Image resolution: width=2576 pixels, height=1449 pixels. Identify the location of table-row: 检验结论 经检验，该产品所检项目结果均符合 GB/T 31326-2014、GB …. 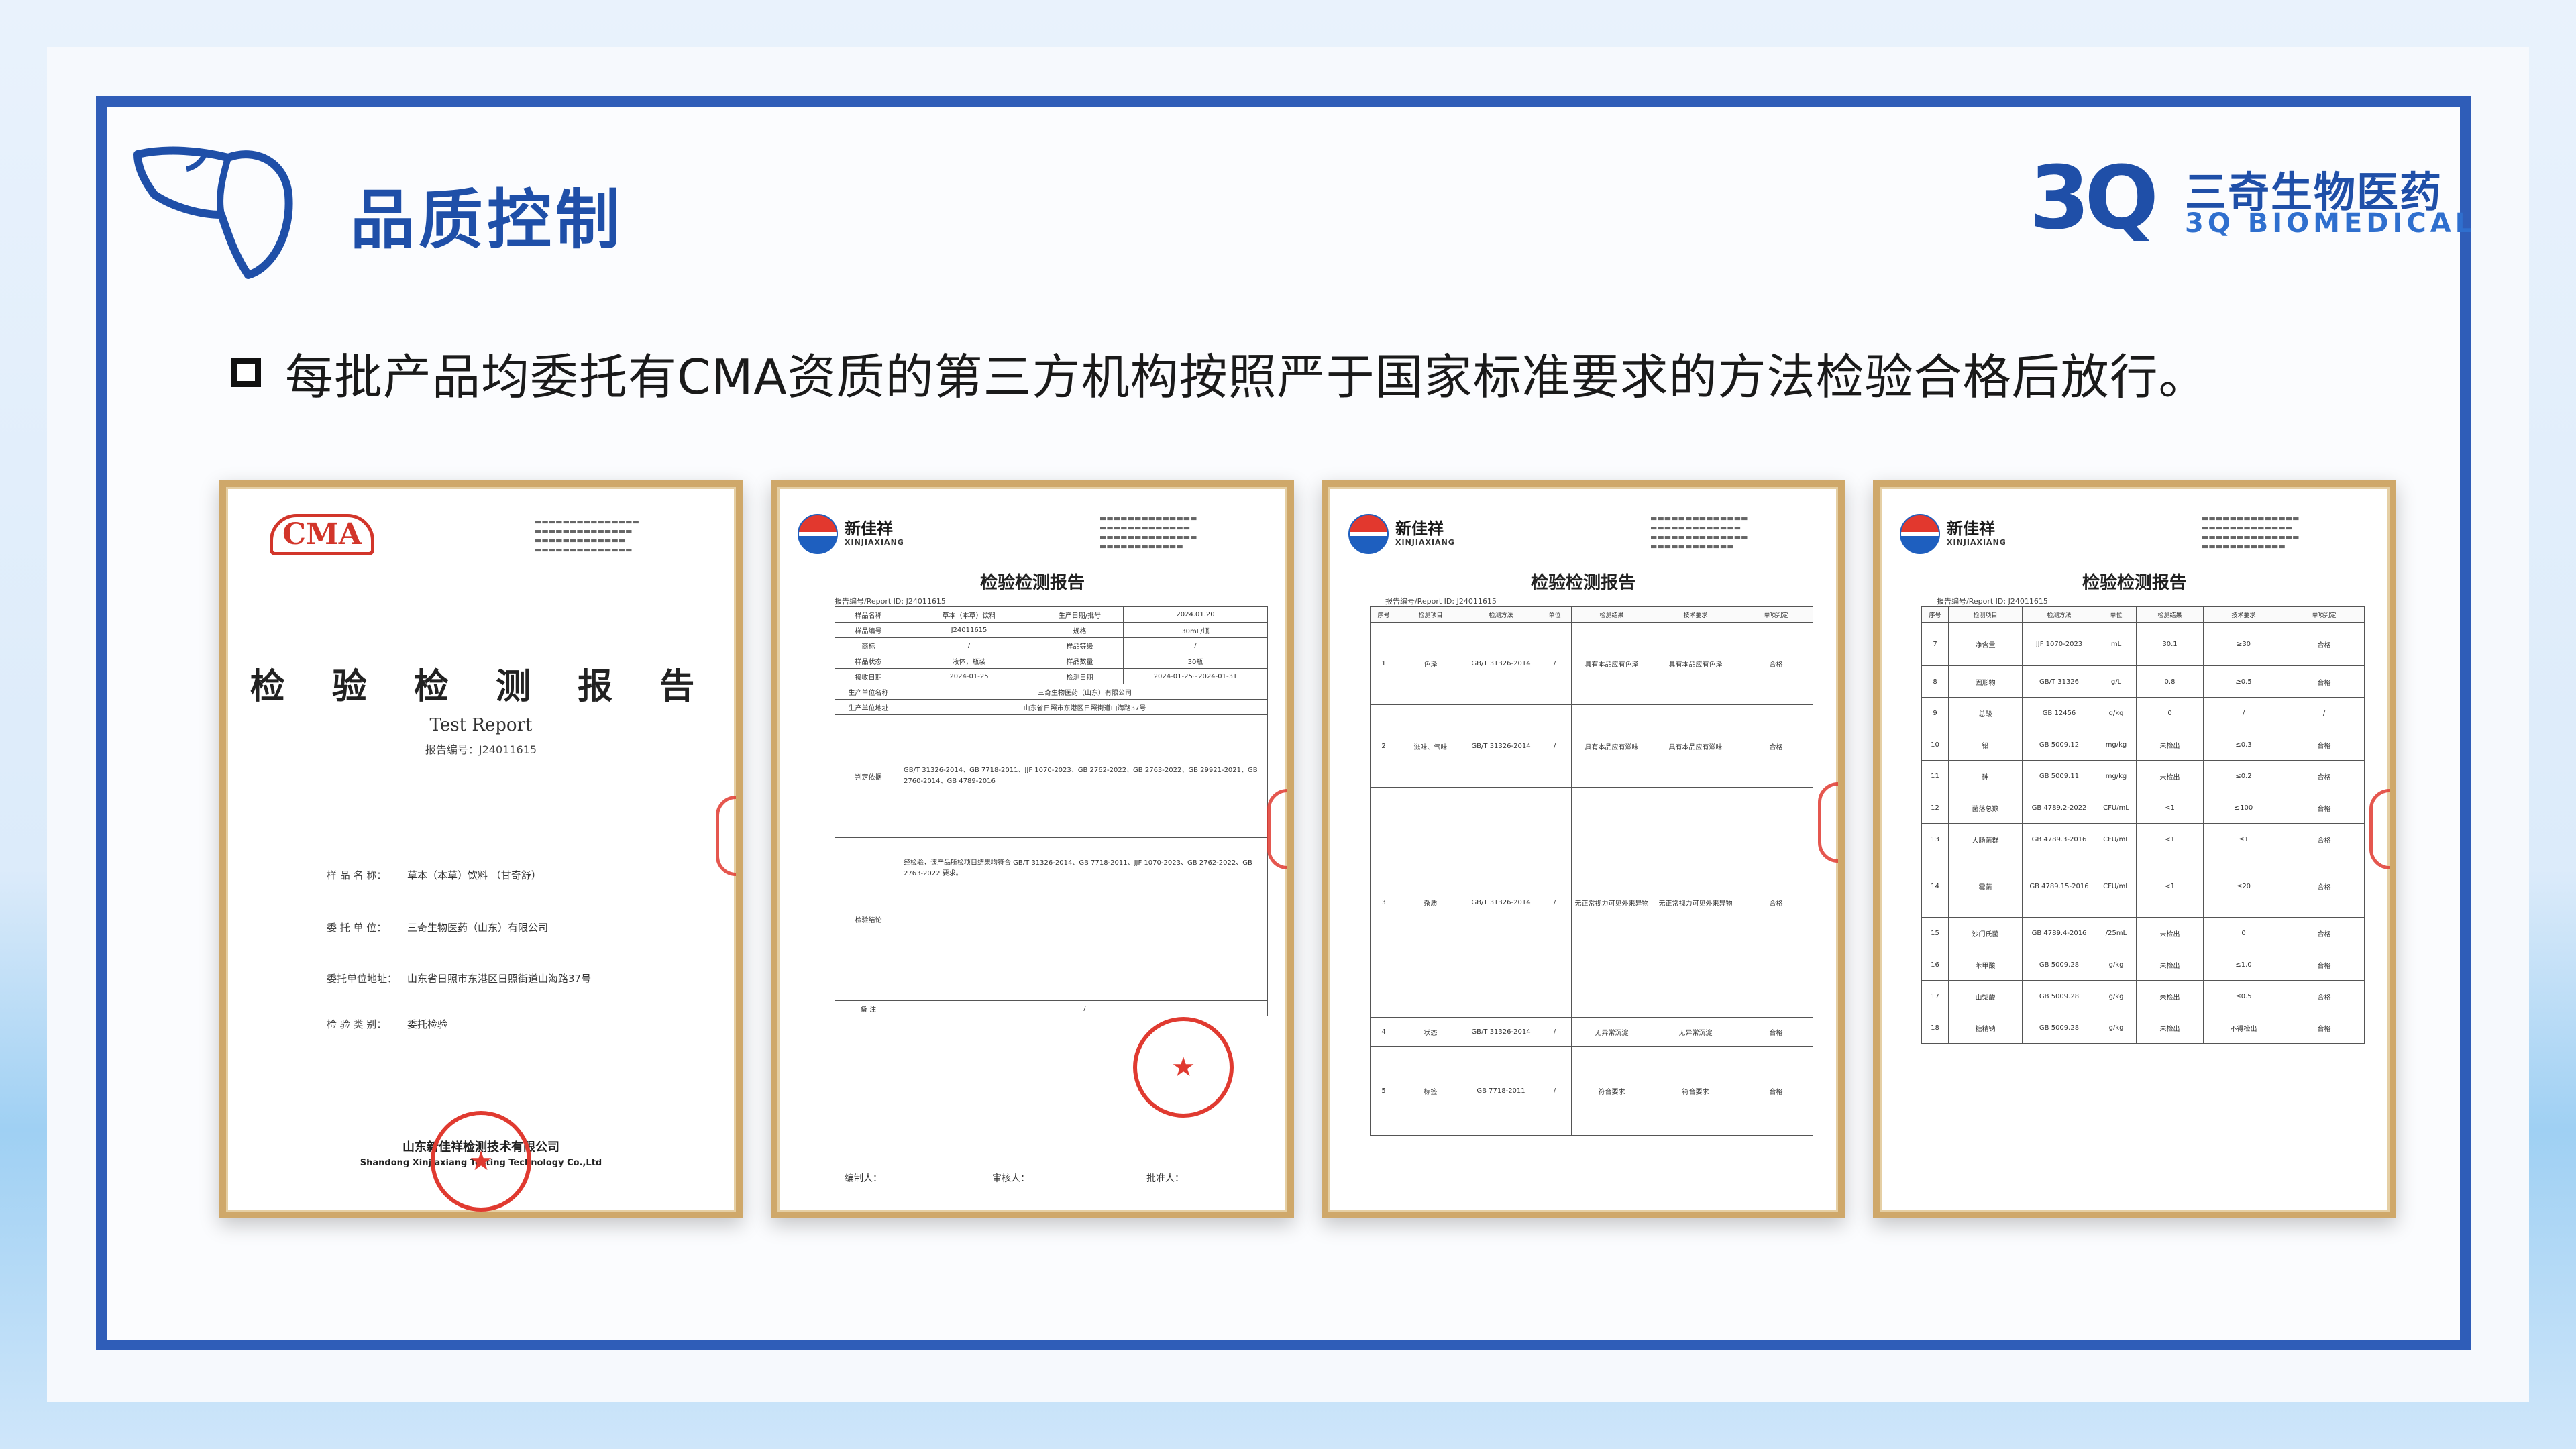
(1051, 919).